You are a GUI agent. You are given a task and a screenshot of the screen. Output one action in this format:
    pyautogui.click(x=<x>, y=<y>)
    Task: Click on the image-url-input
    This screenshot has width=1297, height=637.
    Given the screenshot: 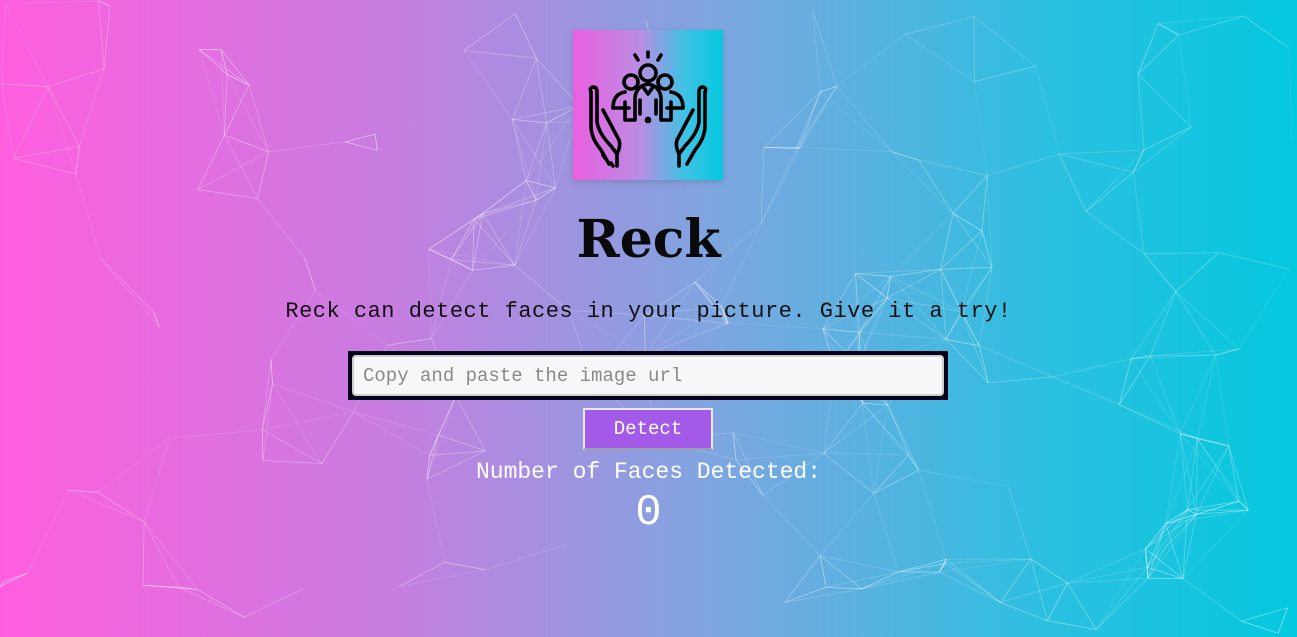 What is the action you would take?
    pyautogui.click(x=648, y=375)
    